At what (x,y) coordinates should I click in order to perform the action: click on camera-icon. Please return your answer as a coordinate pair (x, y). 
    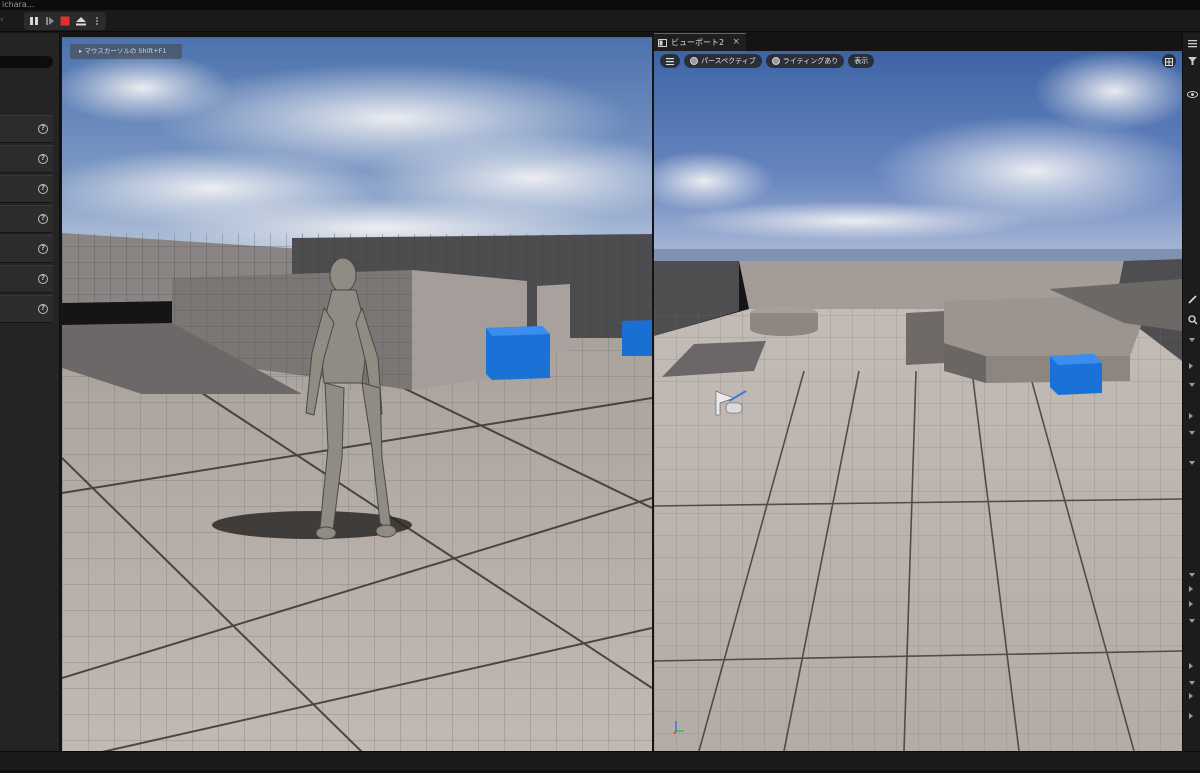
    Looking at the image, I should click on (694, 61).